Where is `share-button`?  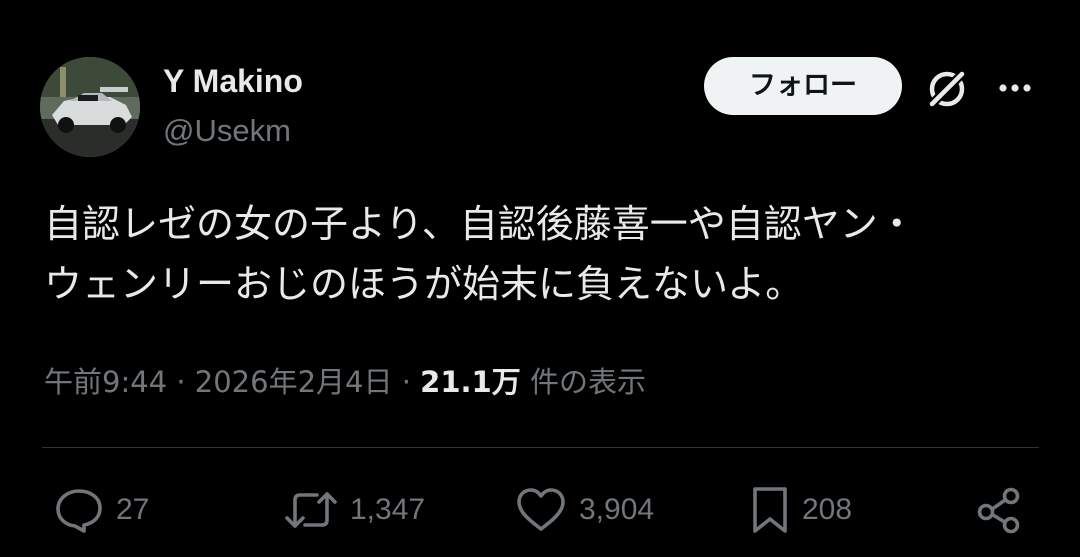 share-button is located at coordinates (999, 510).